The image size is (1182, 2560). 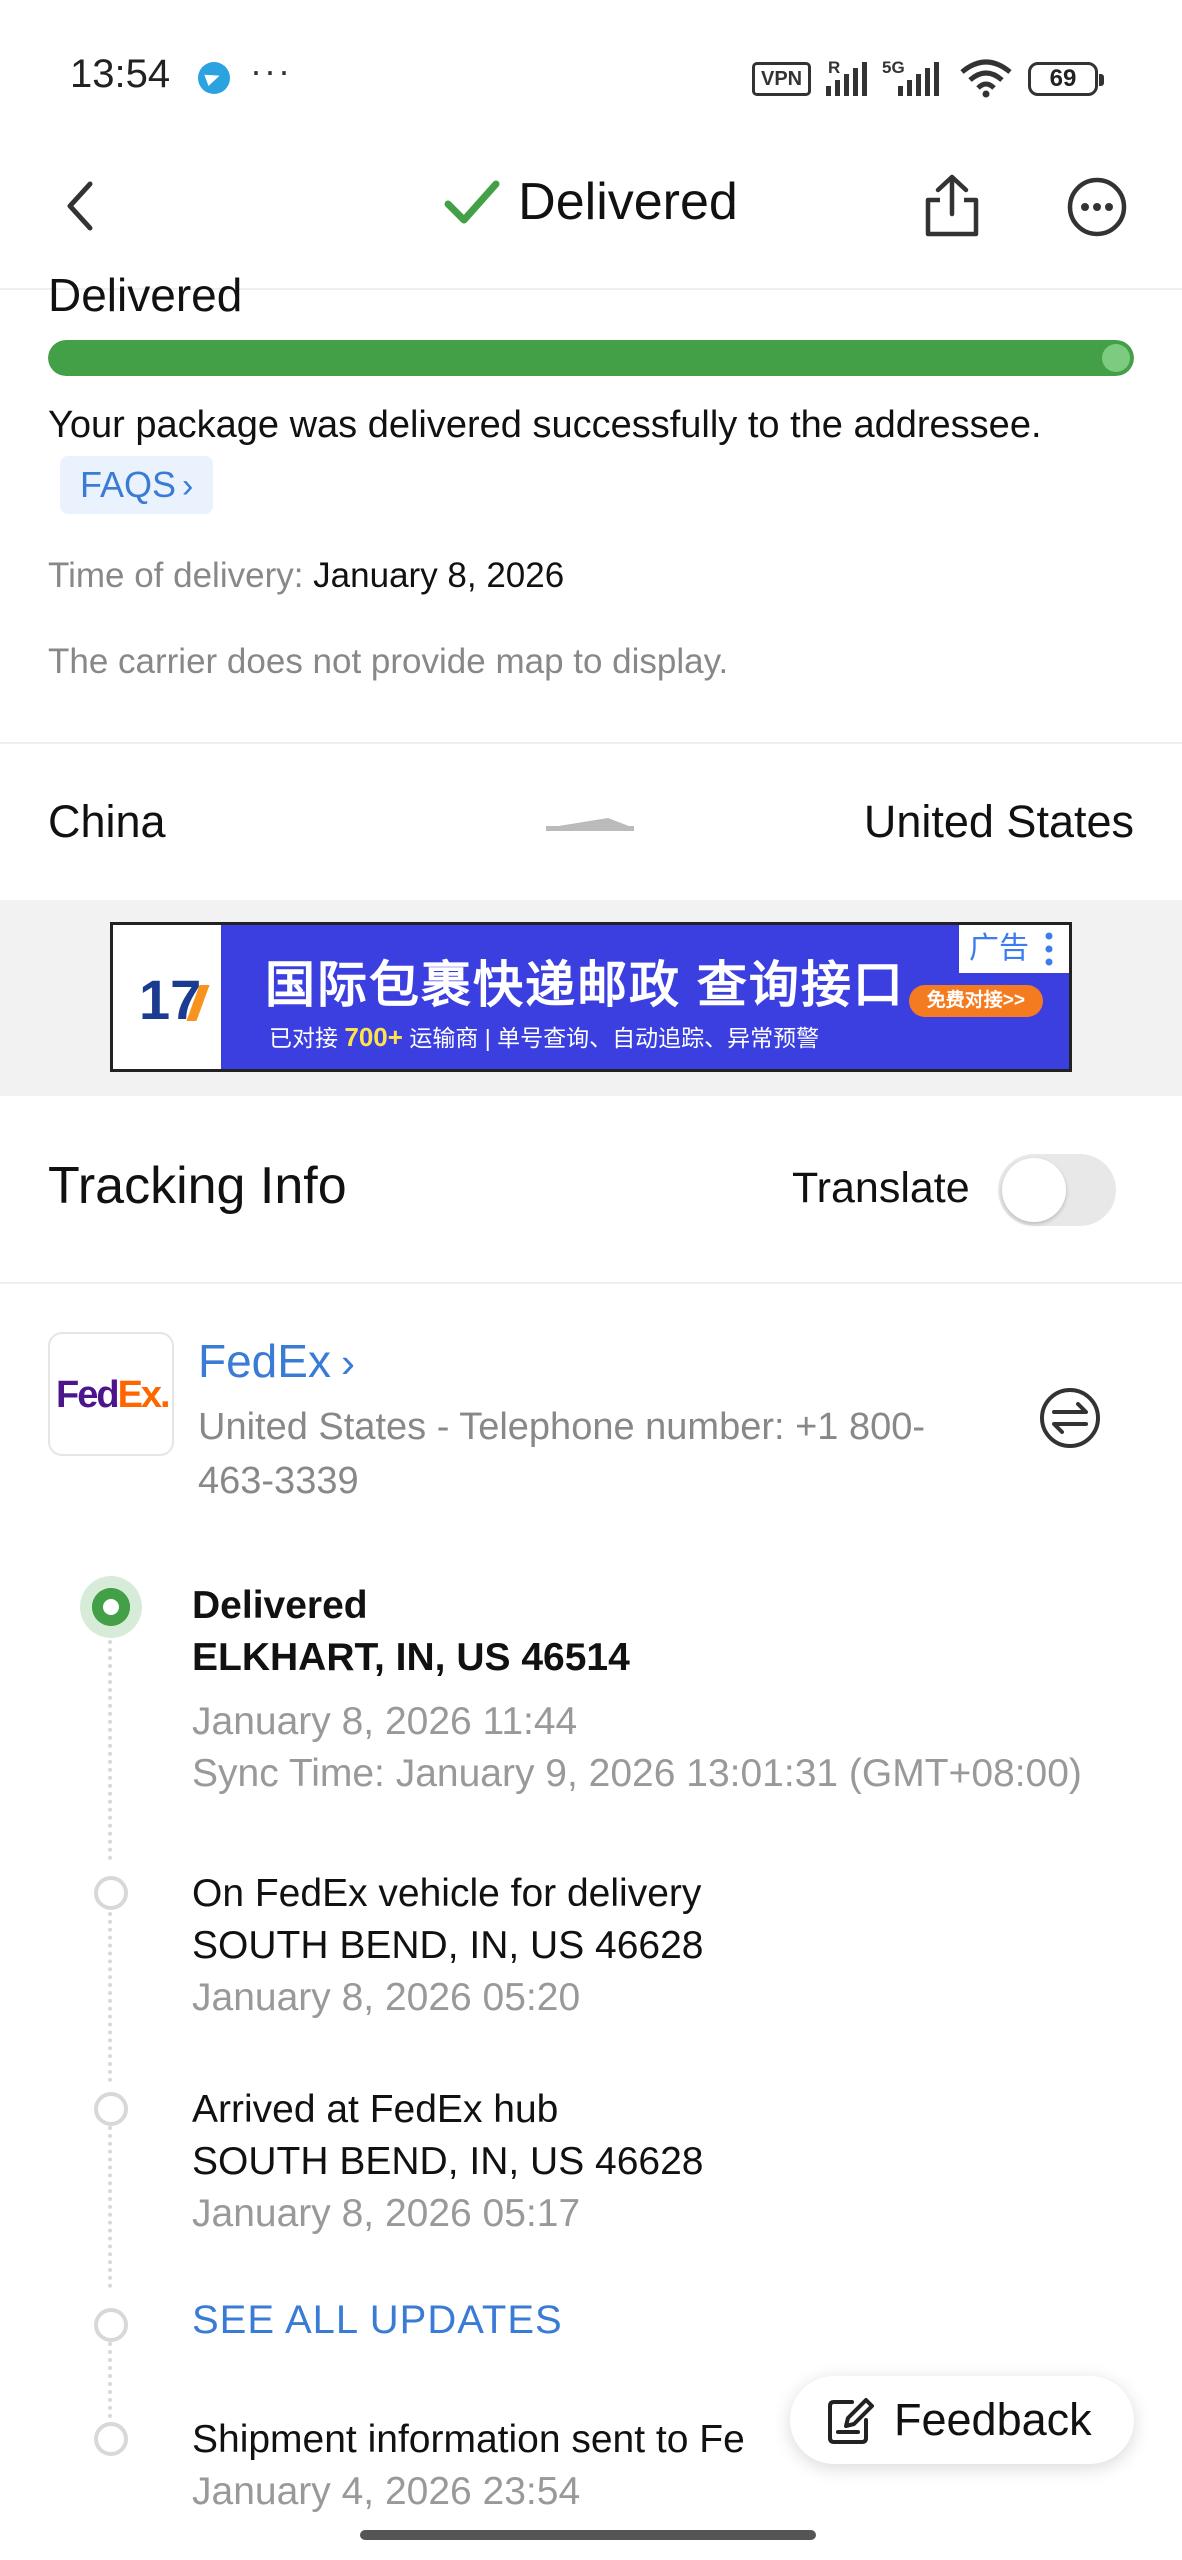 What do you see at coordinates (585, 985) in the screenshot?
I see `ad-headline: 国际包裹快递邮政 查询接口` at bounding box center [585, 985].